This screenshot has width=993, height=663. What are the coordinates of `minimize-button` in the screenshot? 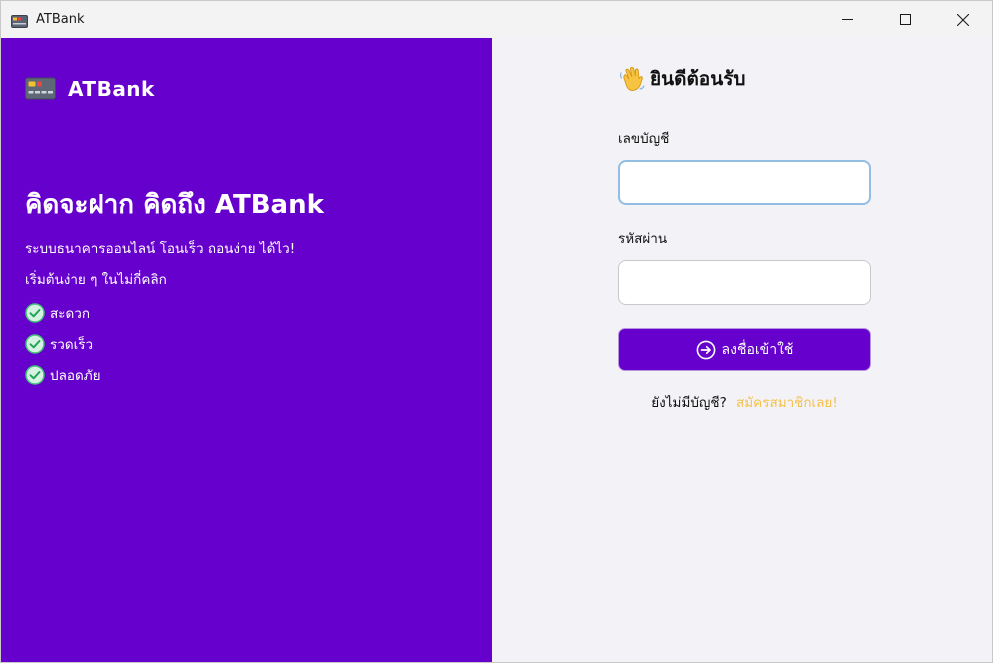 It's located at (847, 19).